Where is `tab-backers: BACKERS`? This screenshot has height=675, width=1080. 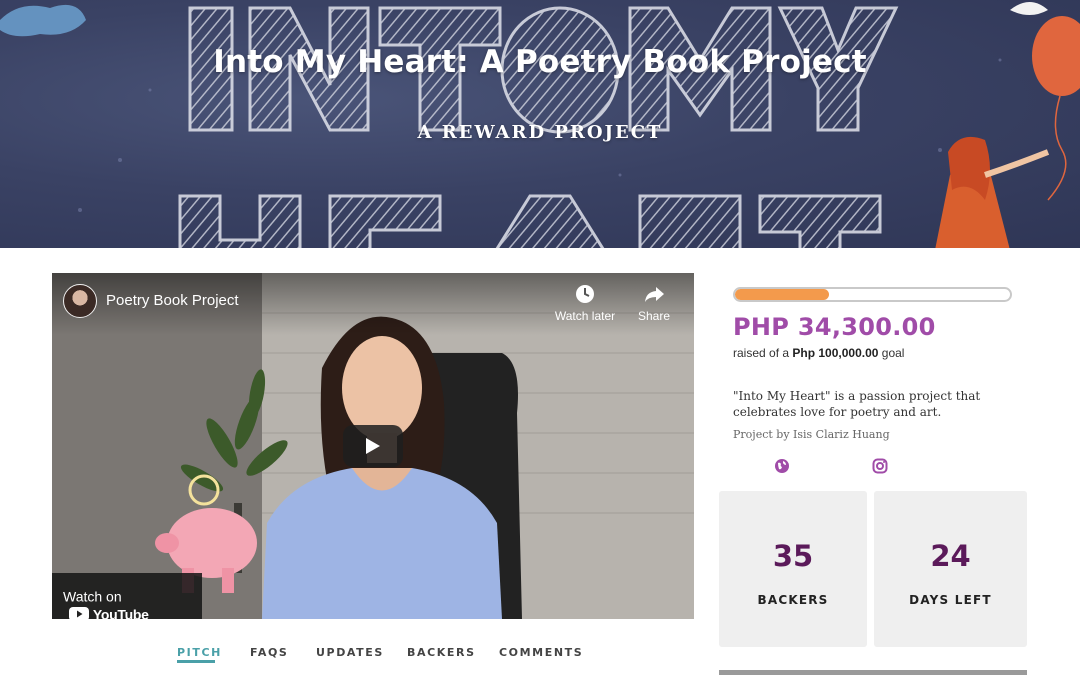 tab-backers: BACKERS is located at coordinates (441, 652).